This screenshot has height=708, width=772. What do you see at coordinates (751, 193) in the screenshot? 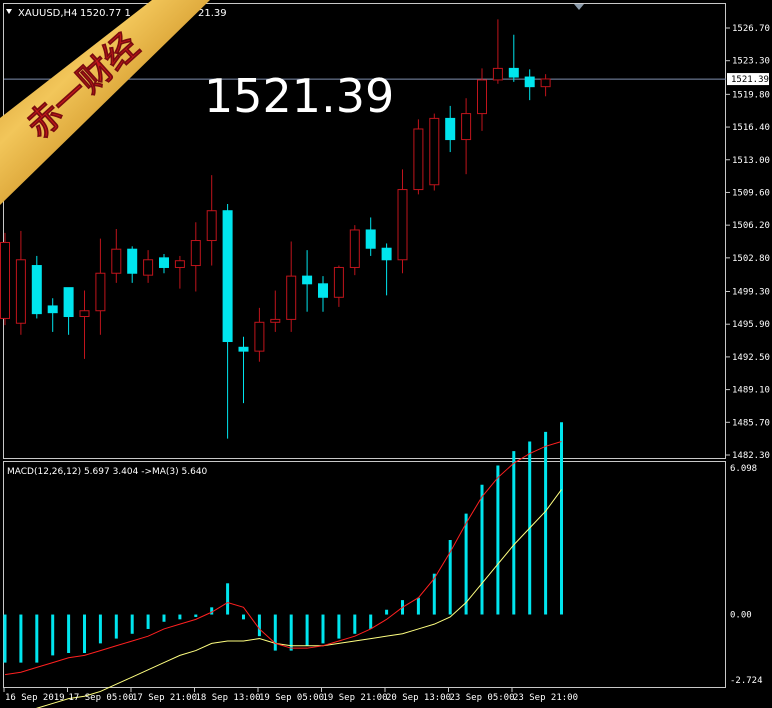
I see `price-axis-label: 1509.60` at bounding box center [751, 193].